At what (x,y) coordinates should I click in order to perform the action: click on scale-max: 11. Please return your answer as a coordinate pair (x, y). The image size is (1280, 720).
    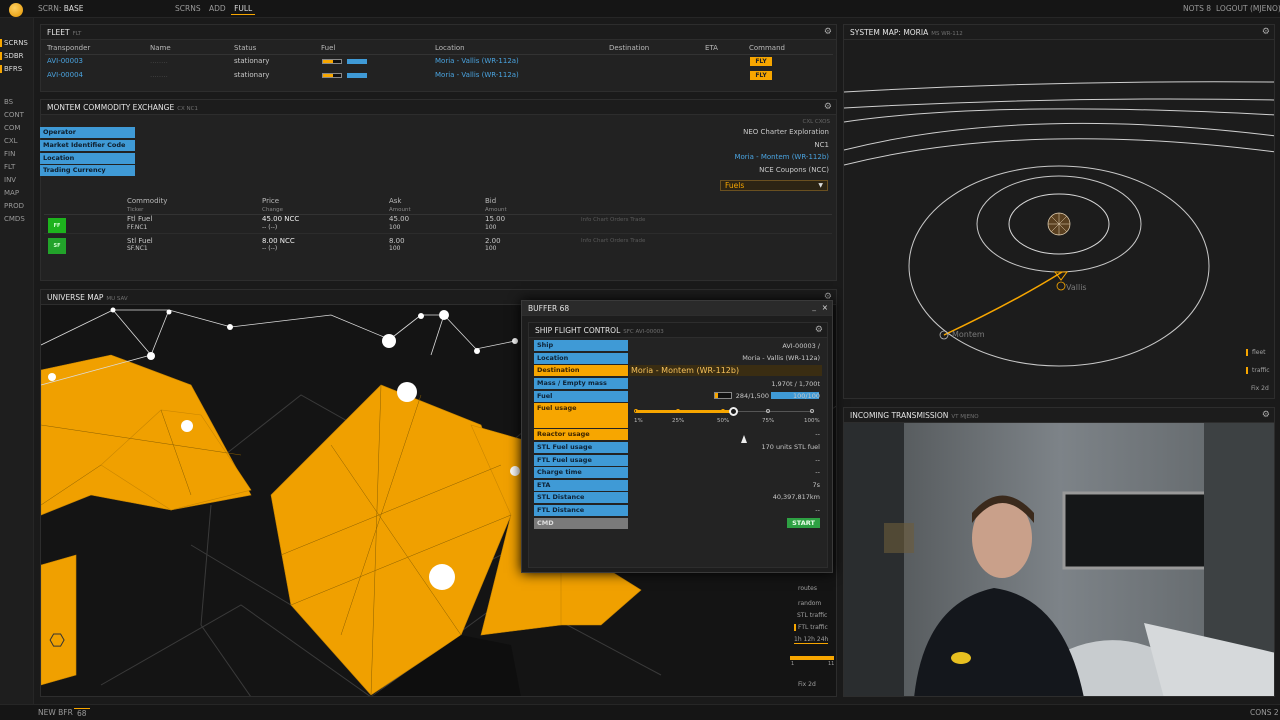
    Looking at the image, I should click on (831, 664).